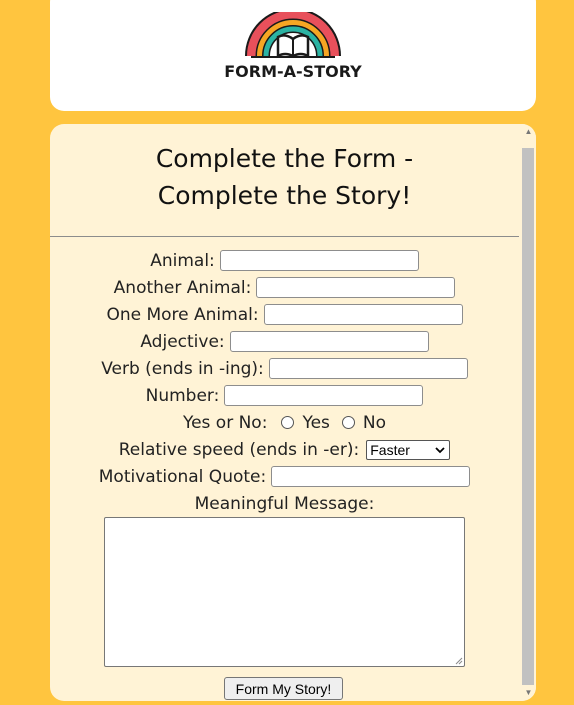 This screenshot has height=705, width=574. Describe the element at coordinates (363, 314) in the screenshot. I see `one-more-animal-input` at that location.